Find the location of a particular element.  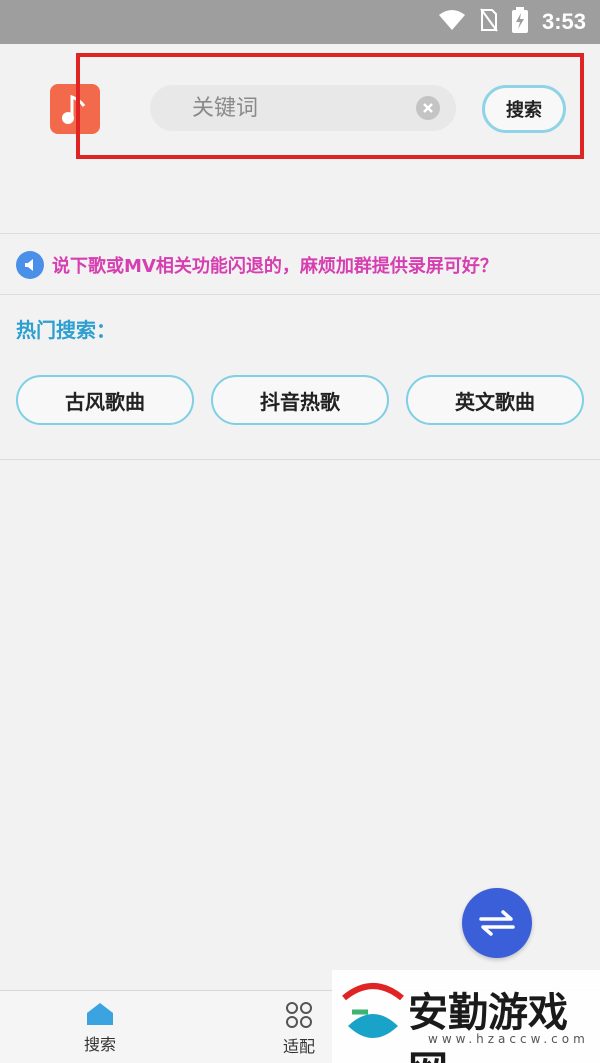

status-time: 3:53 is located at coordinates (563, 21).